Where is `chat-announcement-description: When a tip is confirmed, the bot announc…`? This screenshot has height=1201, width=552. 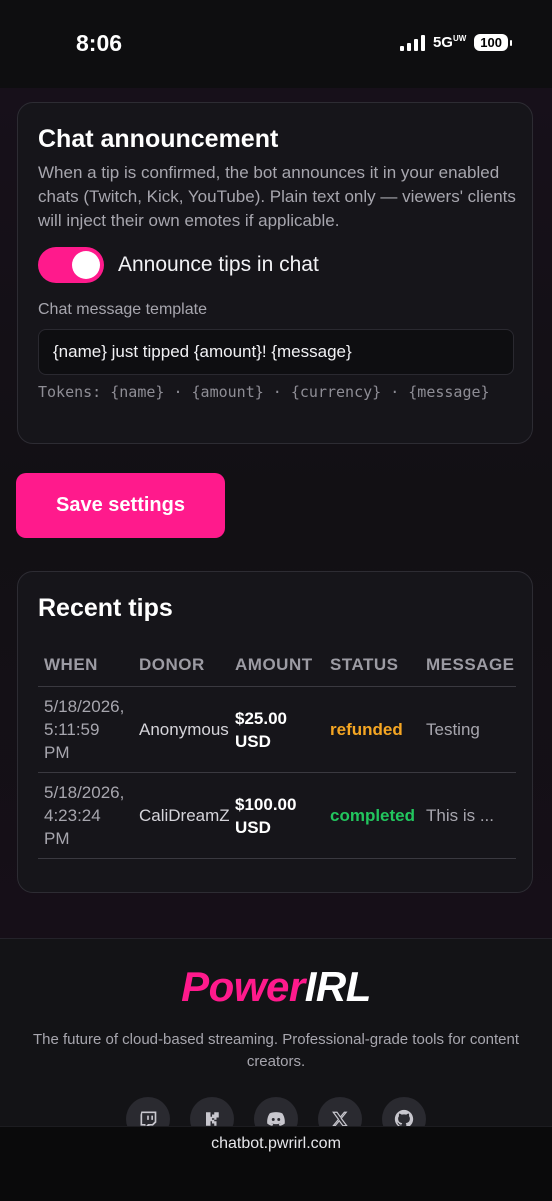
chat-announcement-description: When a tip is confirmed, the bot announc… is located at coordinates (277, 196).